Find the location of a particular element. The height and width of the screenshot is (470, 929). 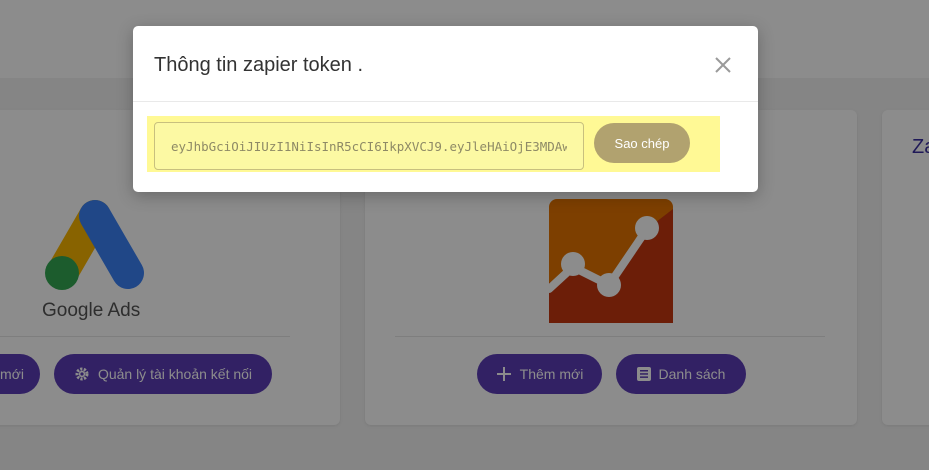

modal-header: Thông tin zapier token . is located at coordinates (445, 64).